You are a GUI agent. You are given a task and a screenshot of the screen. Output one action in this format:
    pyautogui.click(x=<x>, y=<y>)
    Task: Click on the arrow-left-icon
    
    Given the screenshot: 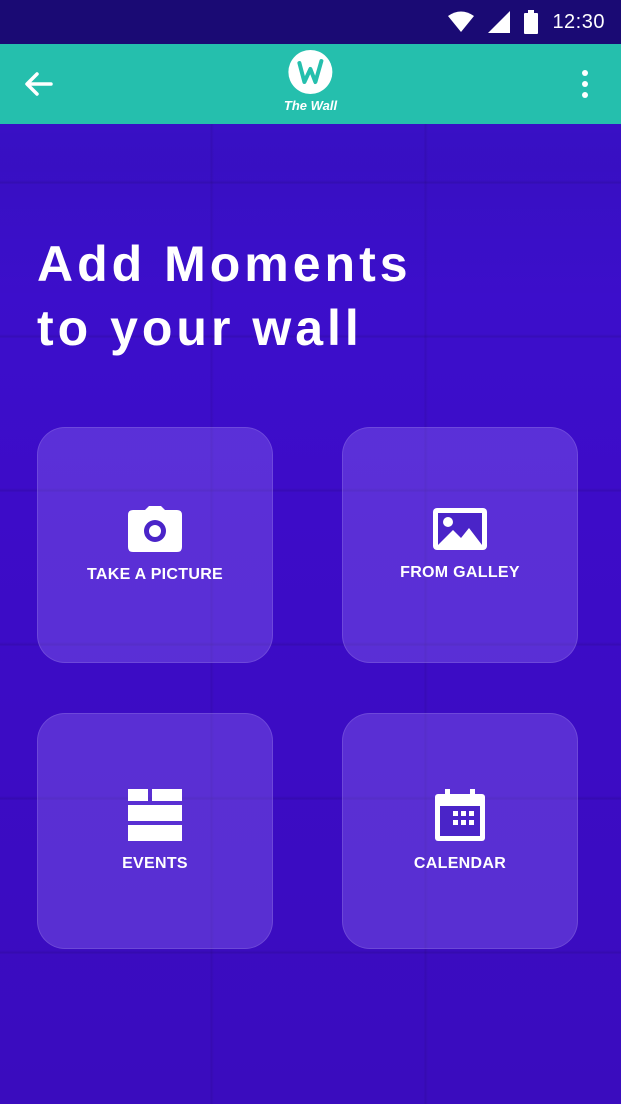 What is the action you would take?
    pyautogui.click(x=39, y=84)
    